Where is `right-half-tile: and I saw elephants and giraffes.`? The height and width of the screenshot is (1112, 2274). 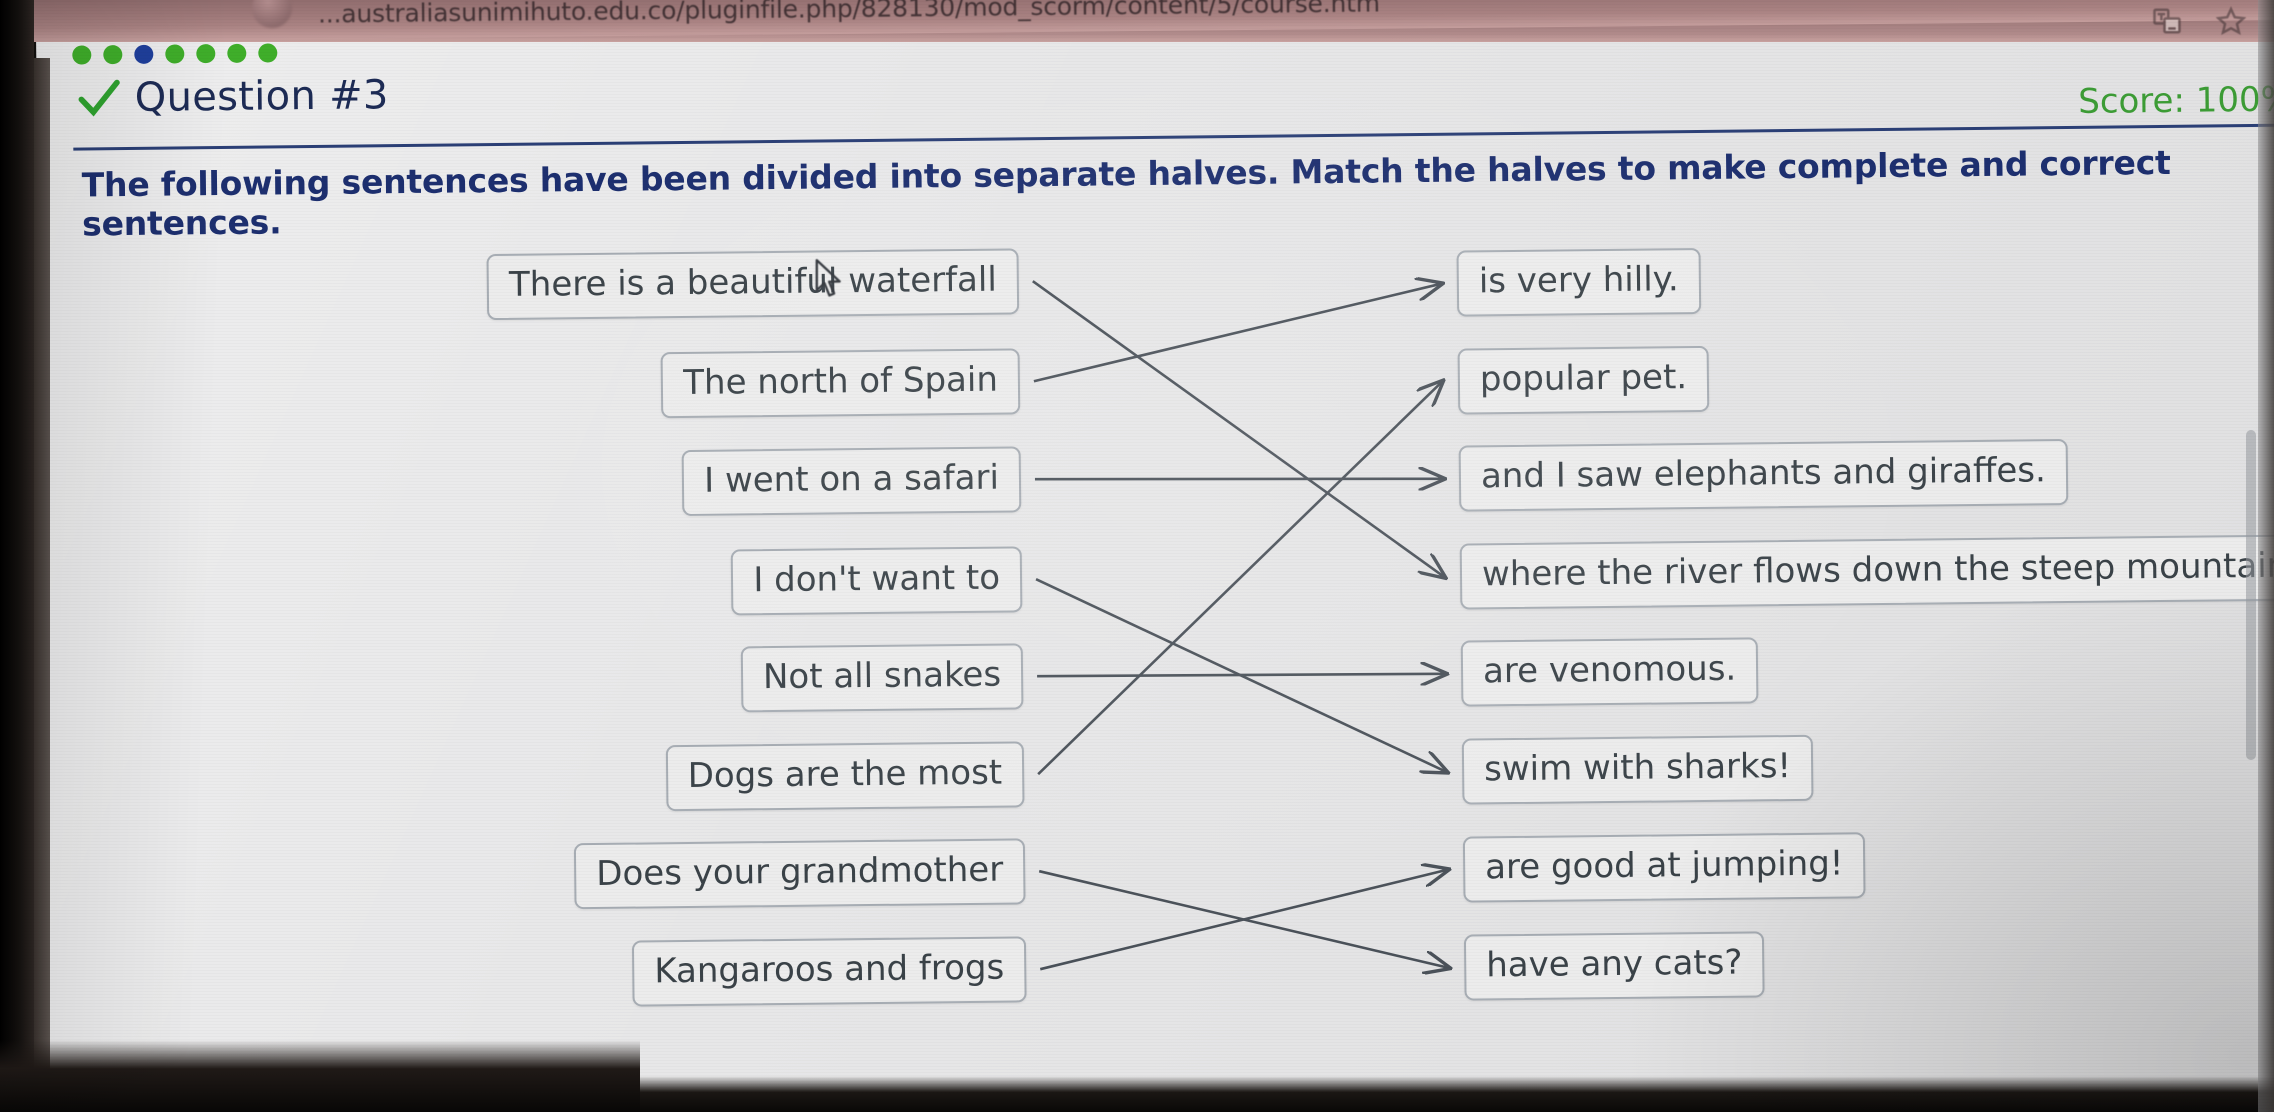 right-half-tile: and I saw elephants and giraffes. is located at coordinates (1763, 475).